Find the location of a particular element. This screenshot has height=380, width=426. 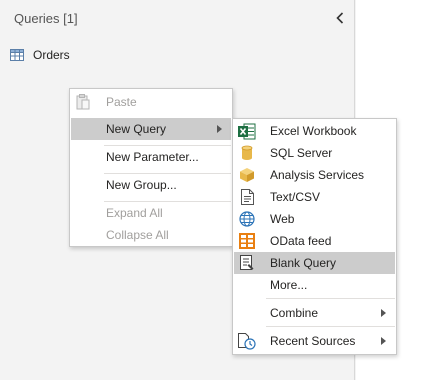

chevron-left-icon is located at coordinates (340, 18).